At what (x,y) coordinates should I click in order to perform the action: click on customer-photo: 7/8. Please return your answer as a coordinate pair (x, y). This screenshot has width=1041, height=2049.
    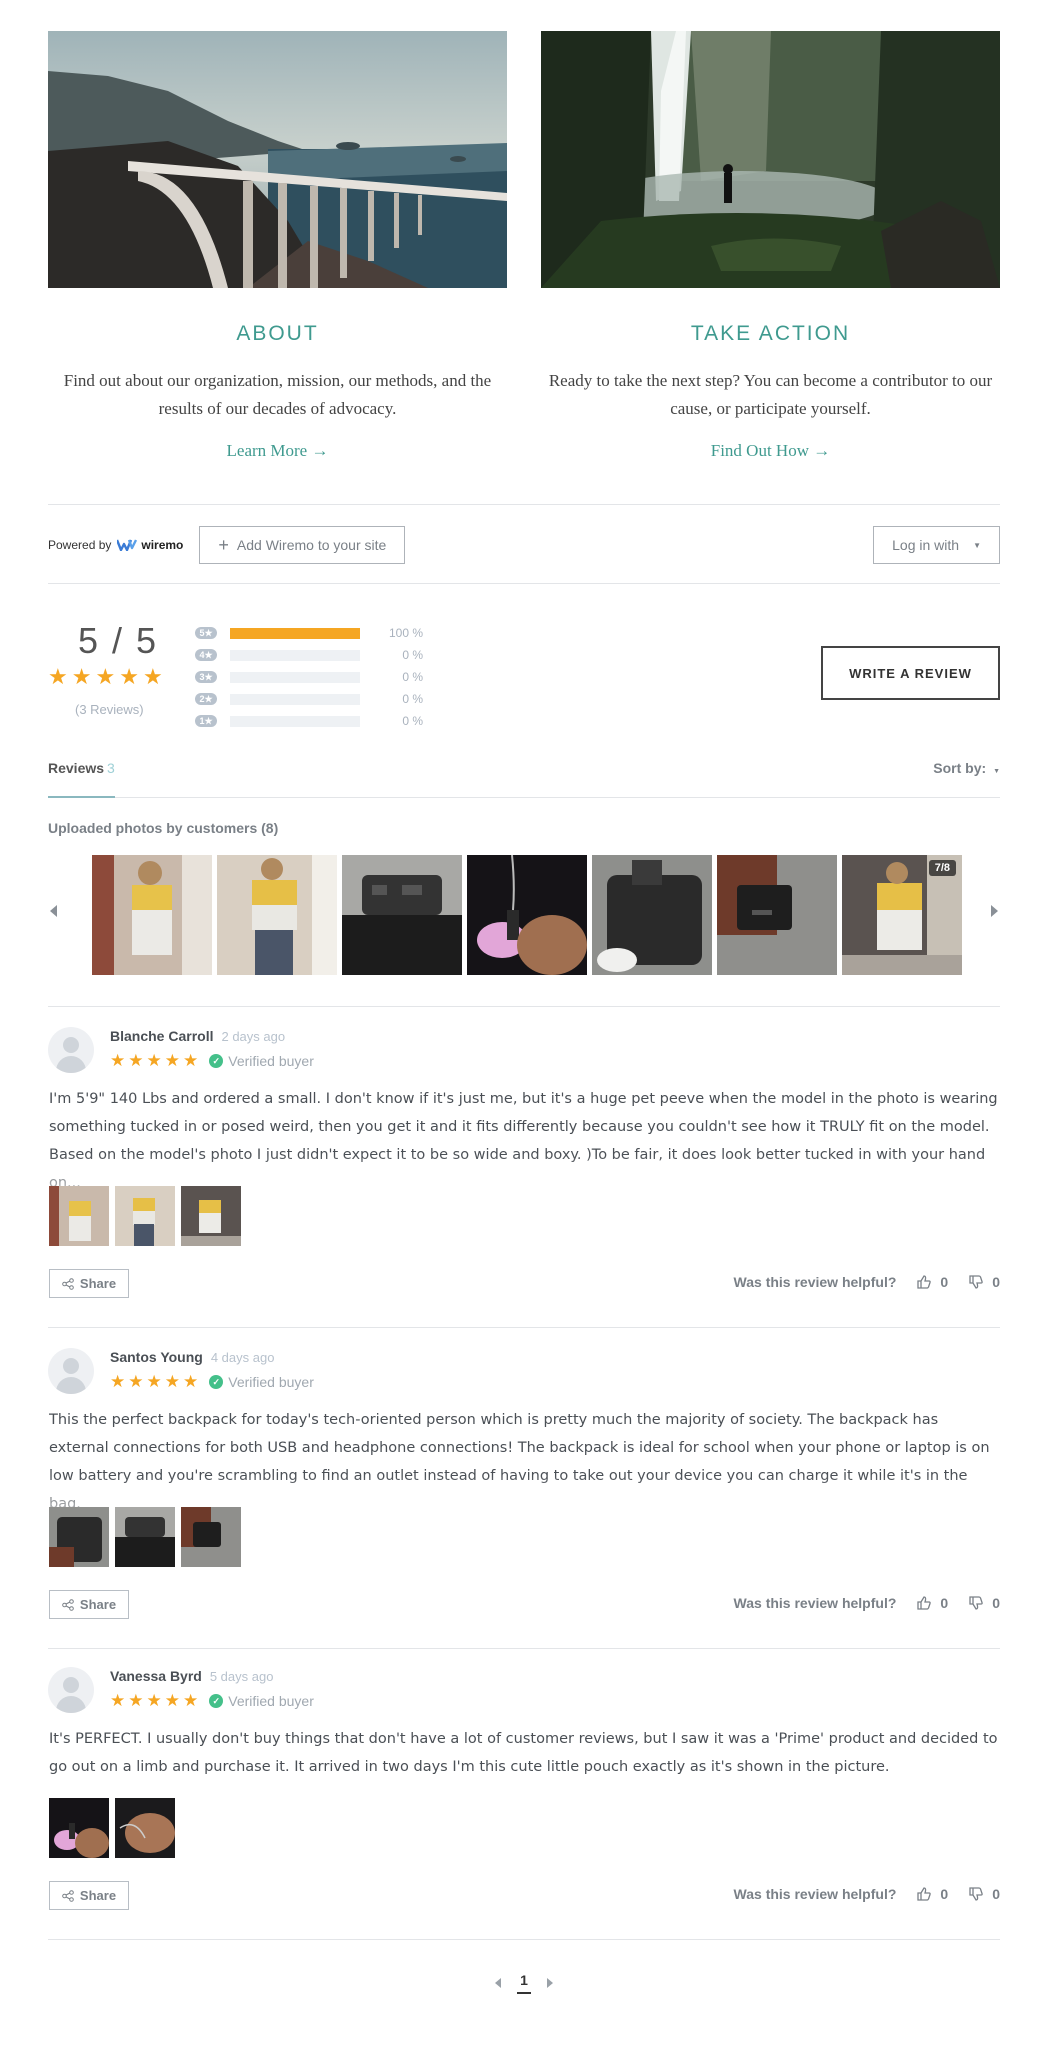
    Looking at the image, I should click on (902, 915).